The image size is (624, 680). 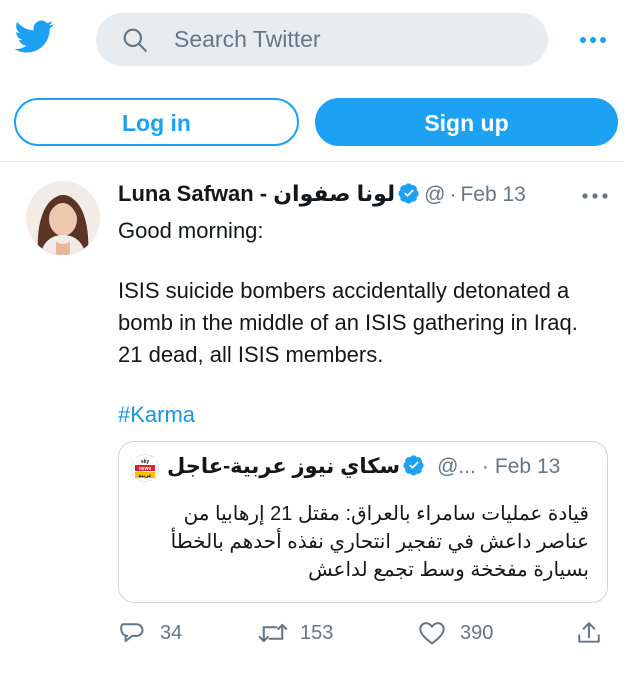 I want to click on retweet-icon, so click(x=273, y=633).